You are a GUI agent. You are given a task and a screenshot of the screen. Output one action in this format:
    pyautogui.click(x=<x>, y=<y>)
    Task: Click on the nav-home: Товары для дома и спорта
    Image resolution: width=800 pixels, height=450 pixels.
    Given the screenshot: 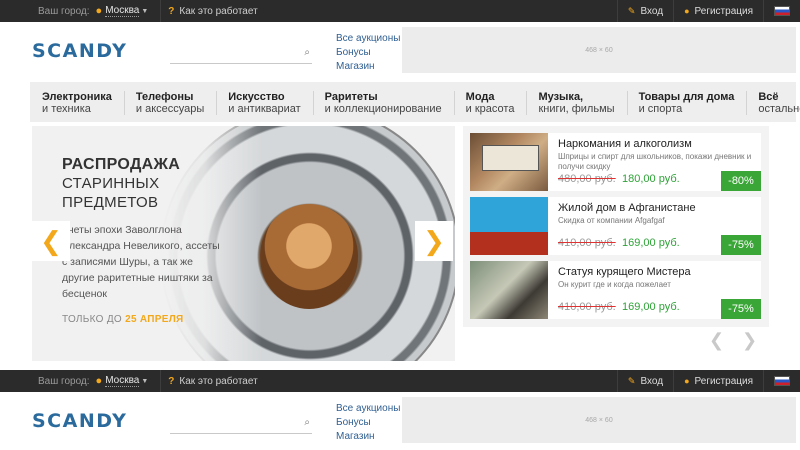 What is the action you would take?
    pyautogui.click(x=686, y=102)
    